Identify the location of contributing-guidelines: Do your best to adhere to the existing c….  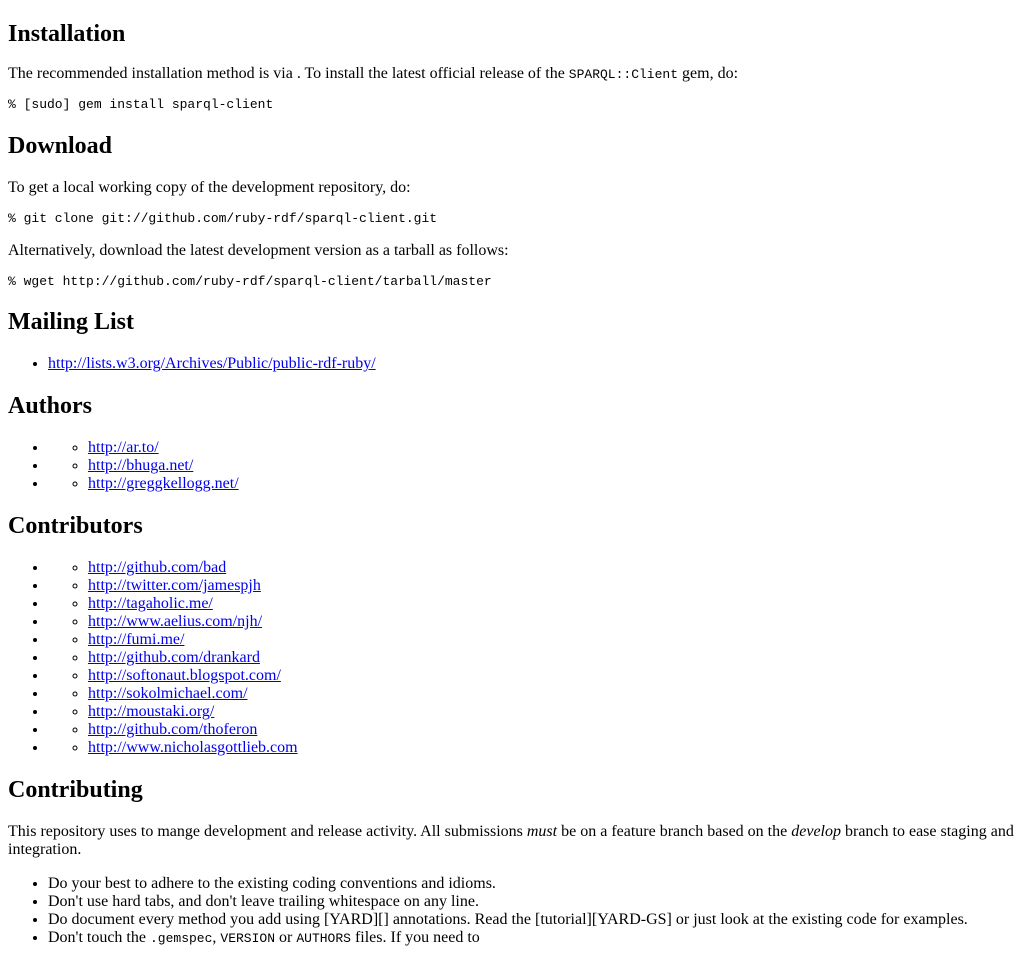
(513, 911).